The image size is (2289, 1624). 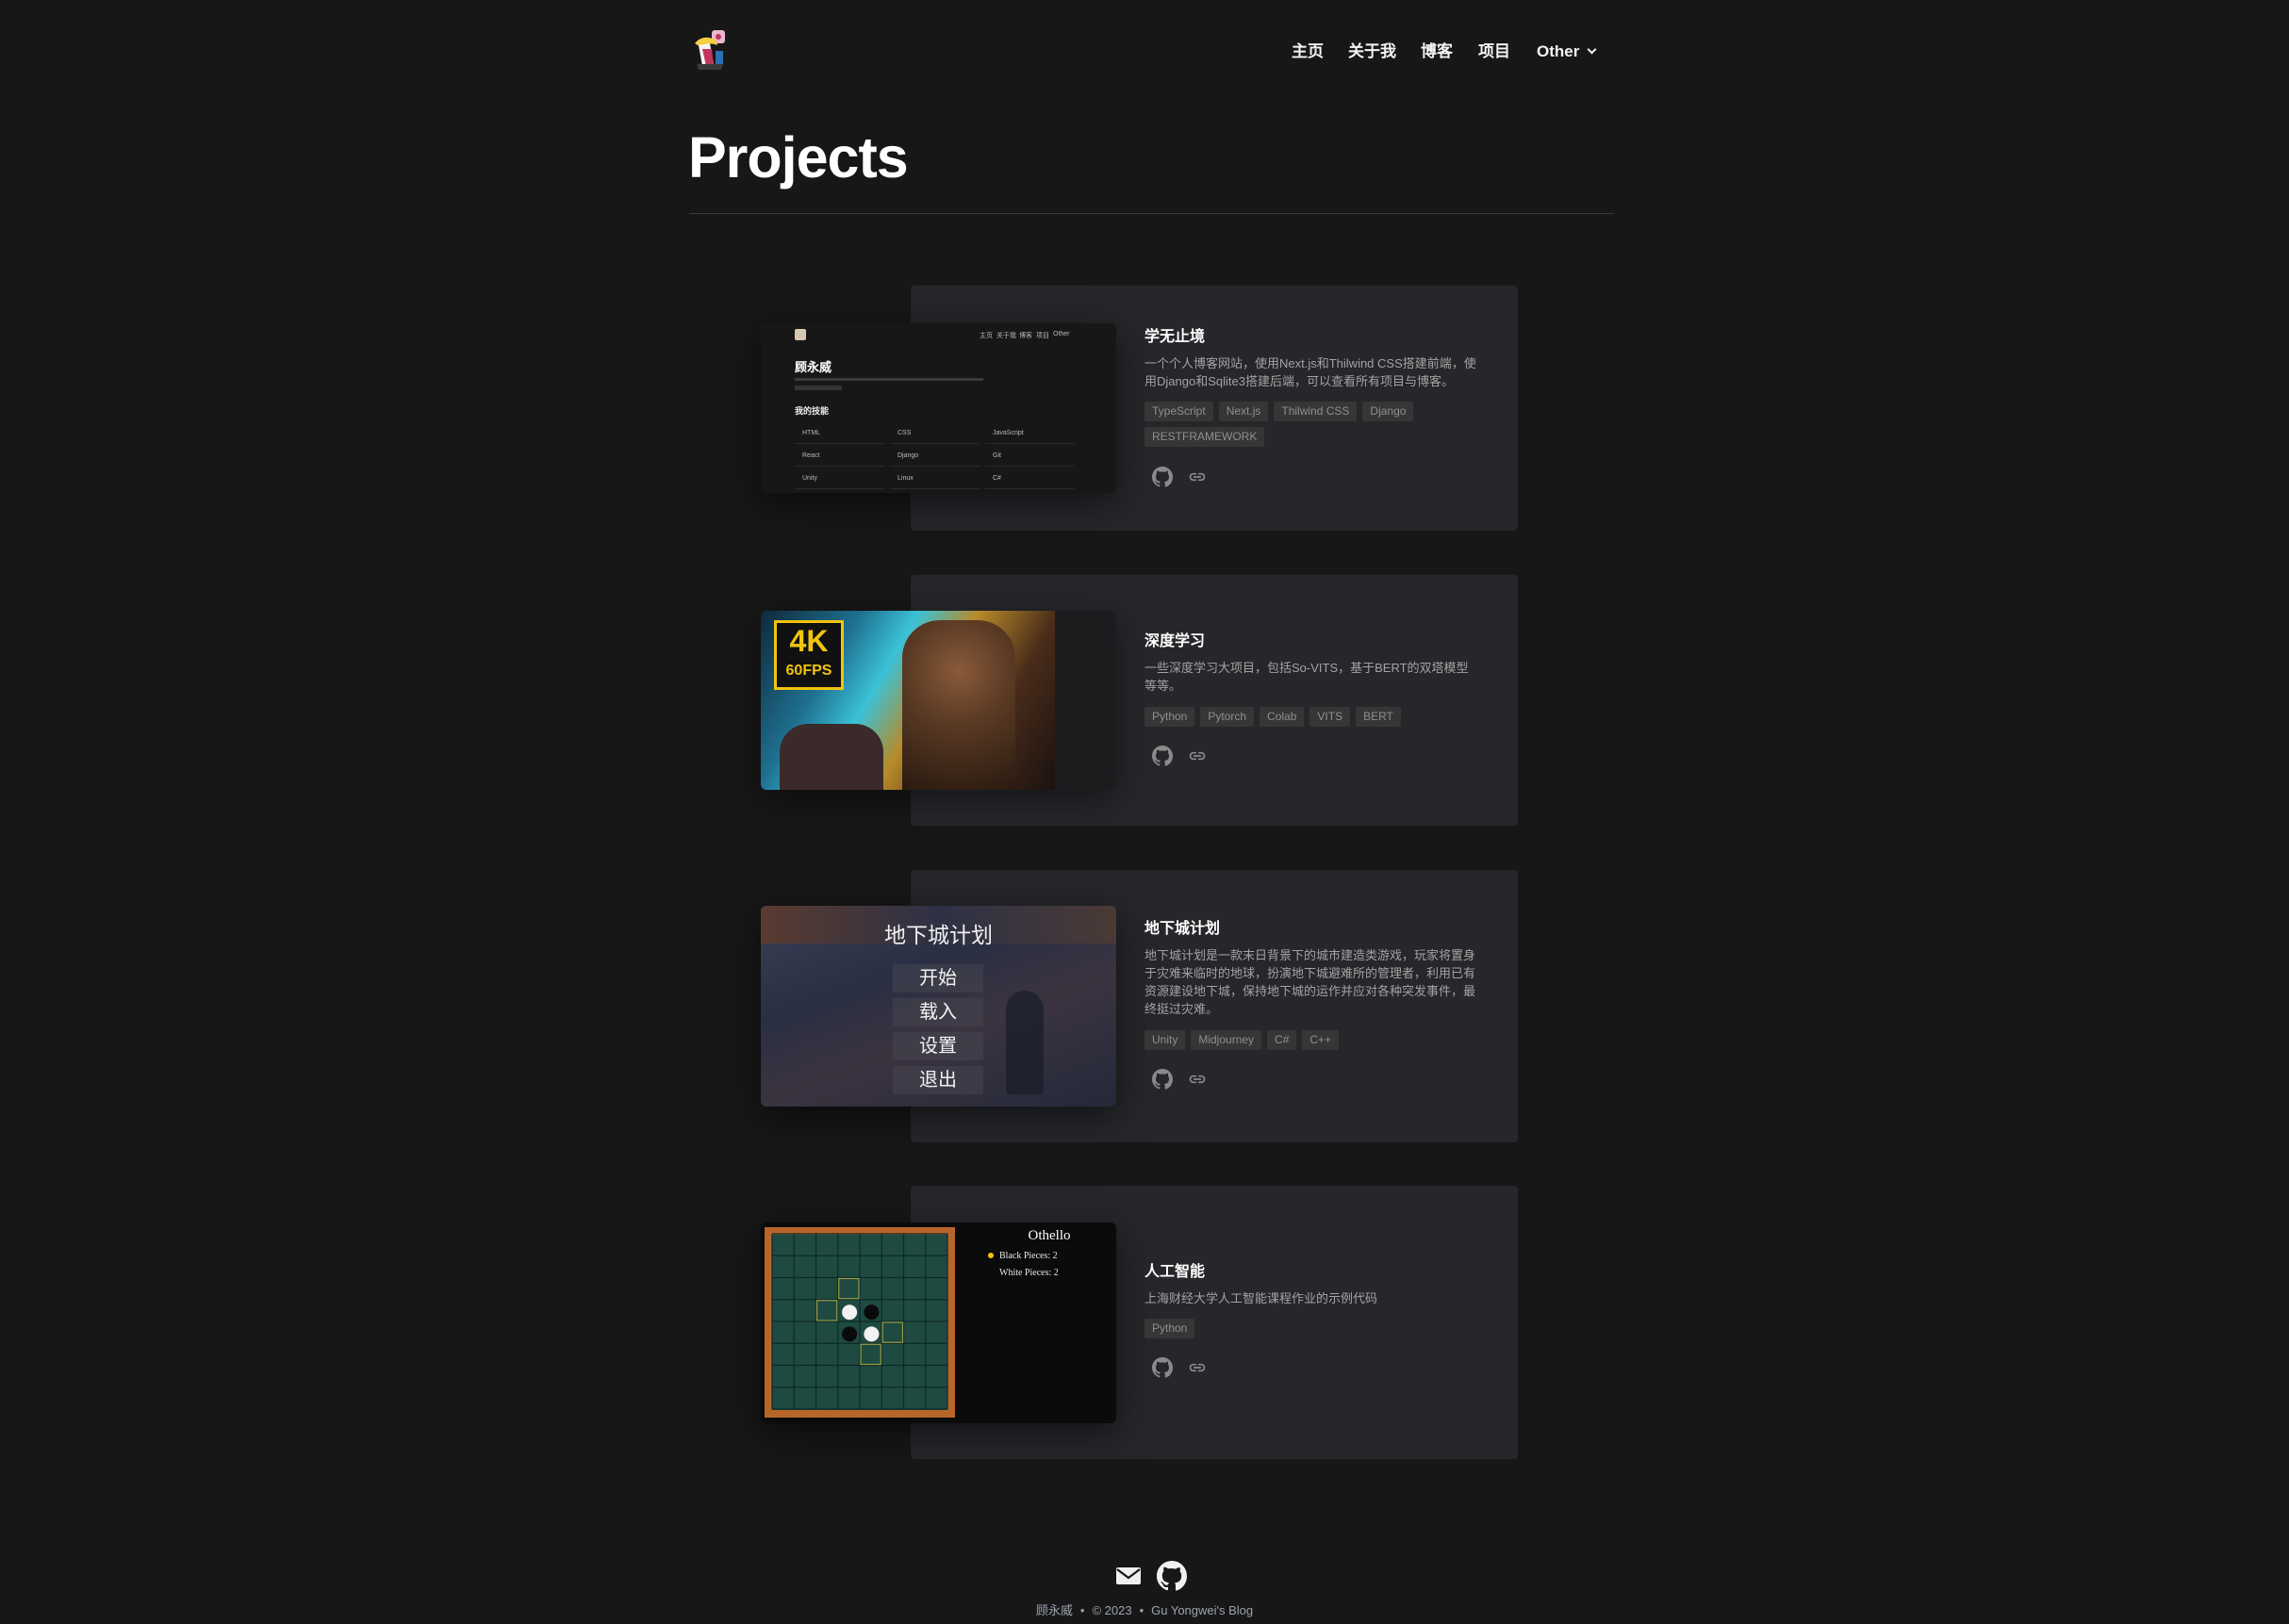 What do you see at coordinates (1592, 49) in the screenshot?
I see `chevron-down-icon` at bounding box center [1592, 49].